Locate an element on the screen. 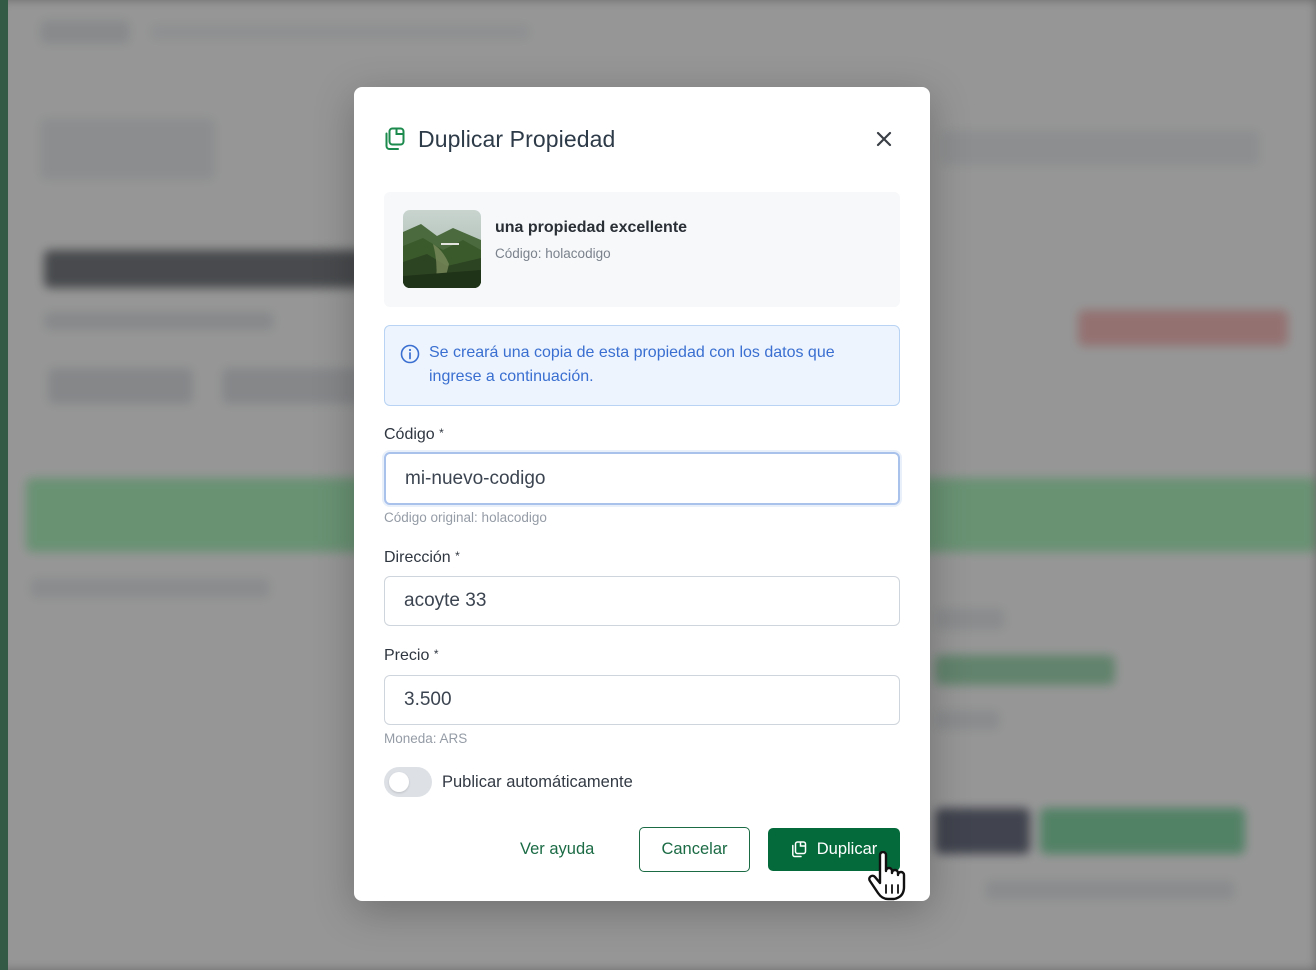 The height and width of the screenshot is (970, 1316). cancel-button: Cancelar is located at coordinates (694, 849).